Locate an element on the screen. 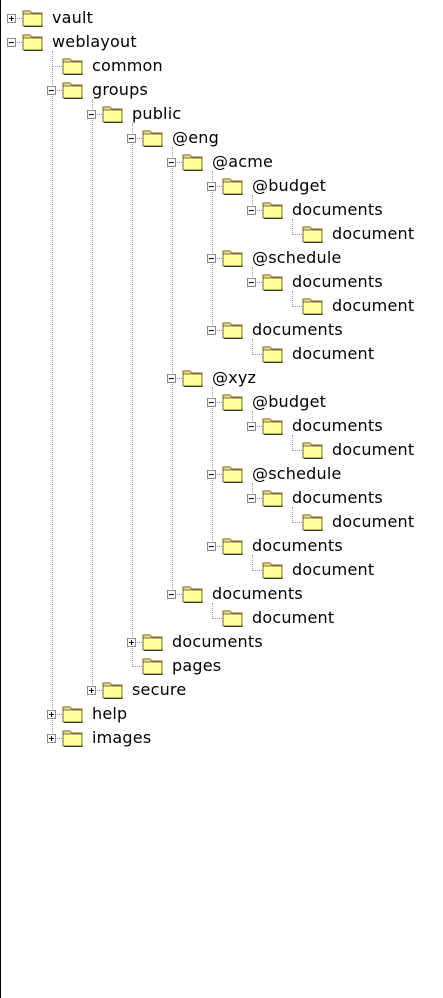  tree-node-label: @eng is located at coordinates (195, 138).